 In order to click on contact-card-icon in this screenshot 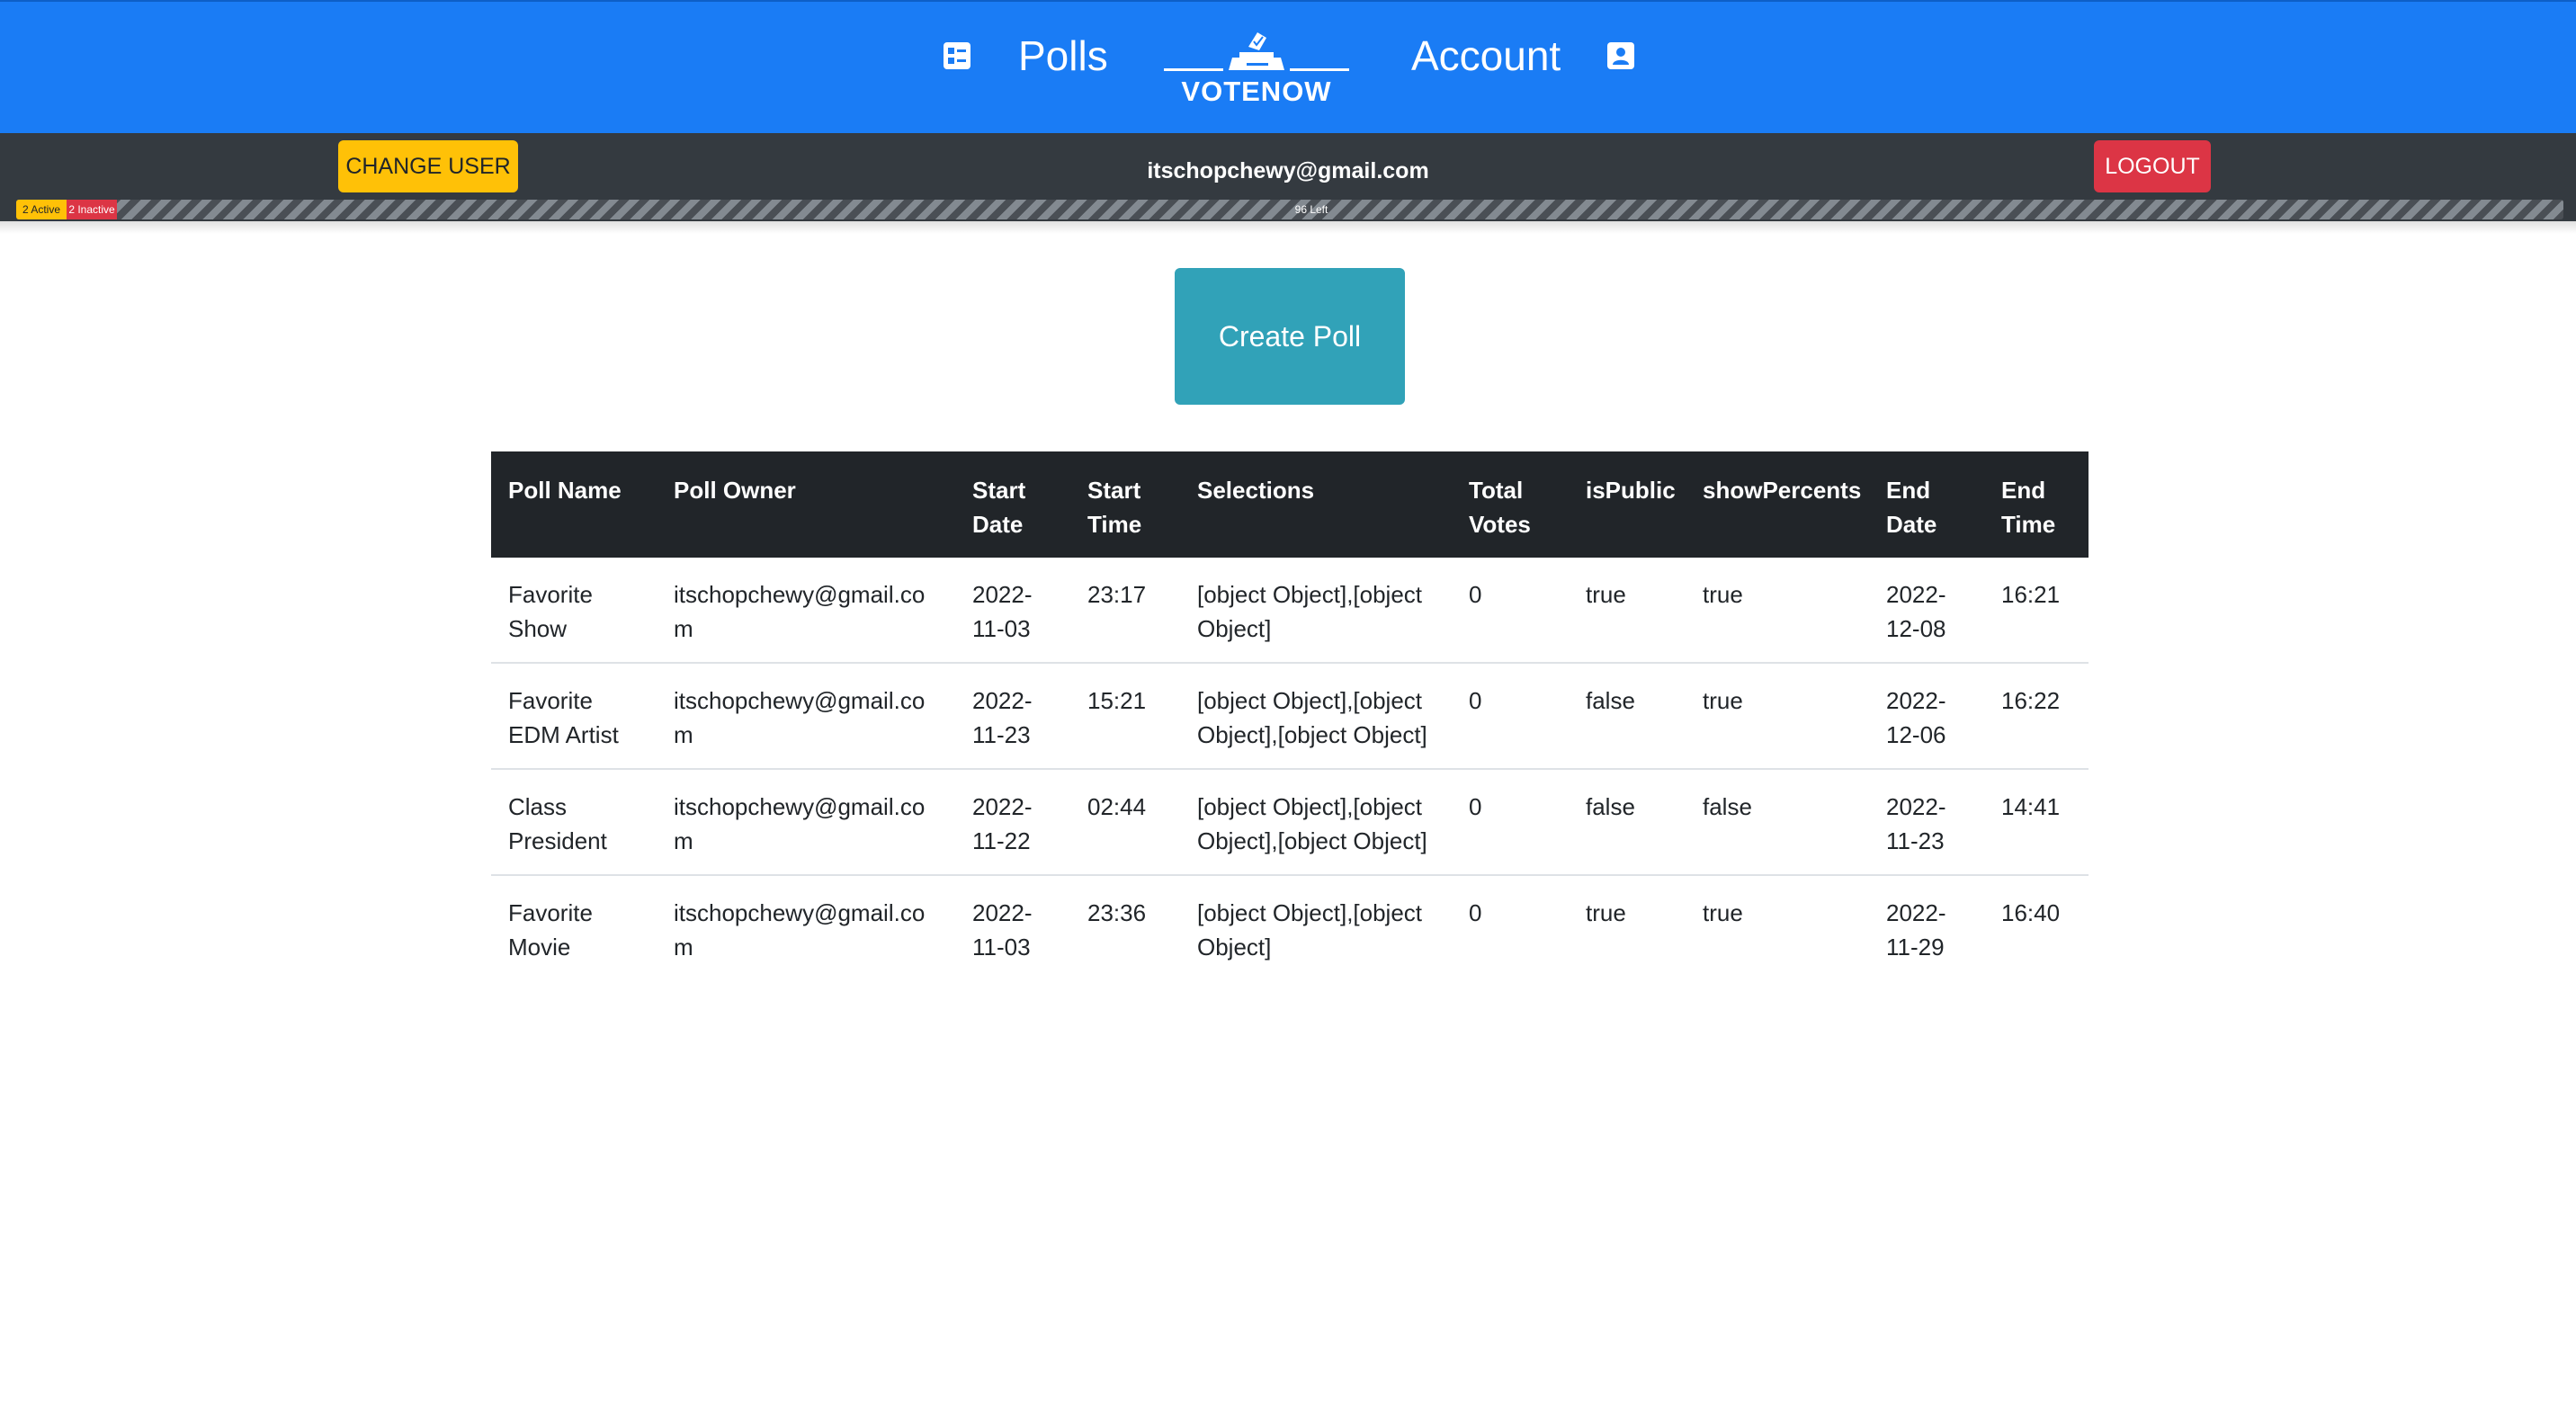, I will do `click(1620, 56)`.